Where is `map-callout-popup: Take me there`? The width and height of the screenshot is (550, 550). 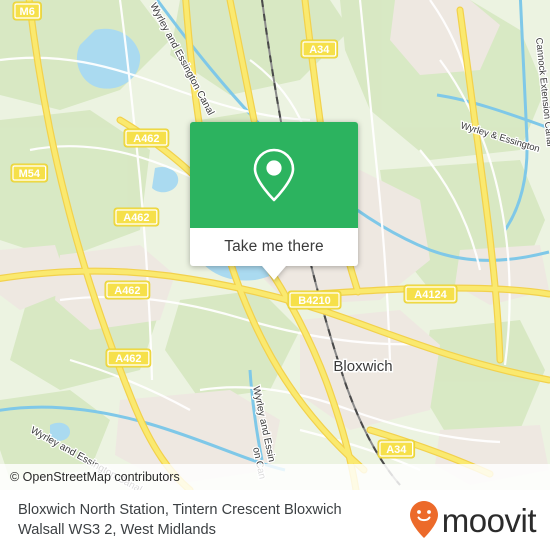 map-callout-popup: Take me there is located at coordinates (274, 201).